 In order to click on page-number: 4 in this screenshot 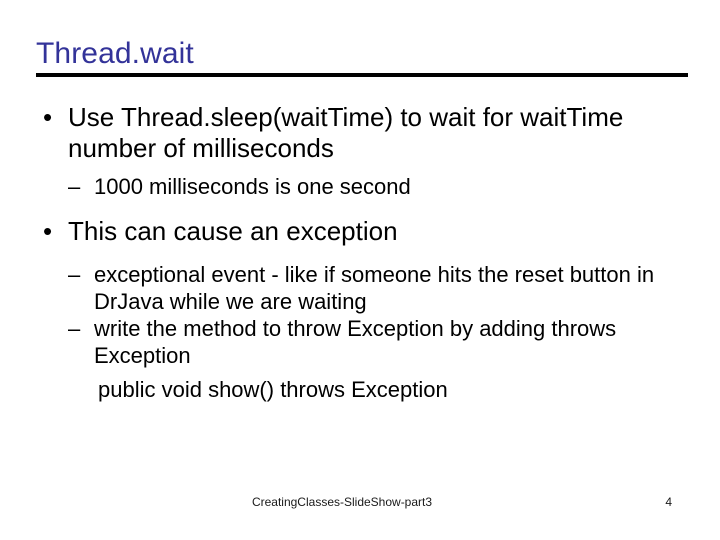, I will do `click(668, 502)`.